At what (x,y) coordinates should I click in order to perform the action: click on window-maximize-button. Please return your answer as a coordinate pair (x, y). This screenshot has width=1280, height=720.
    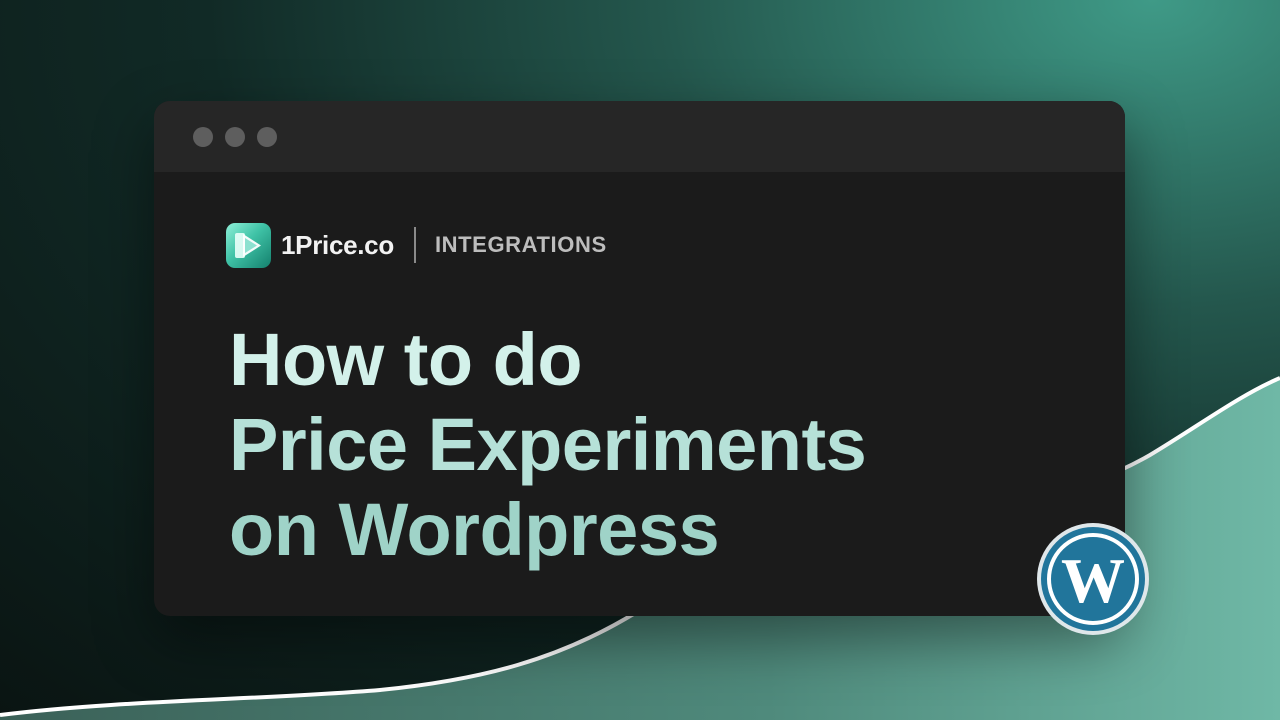
    Looking at the image, I should click on (267, 137).